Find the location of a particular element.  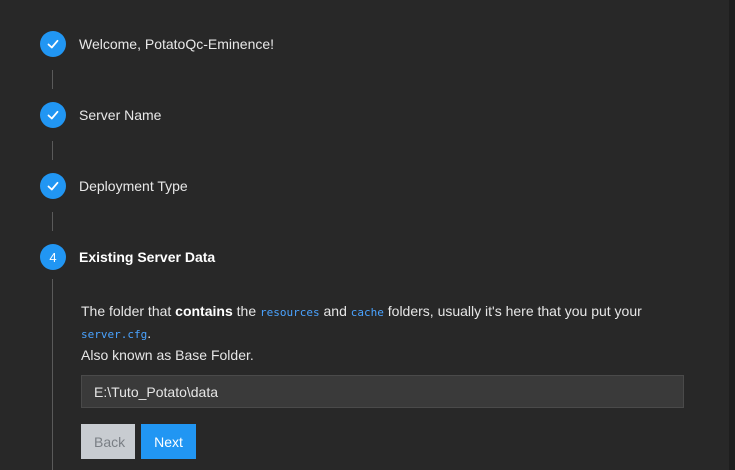

code-server-cfg: server.cfg is located at coordinates (114, 334).